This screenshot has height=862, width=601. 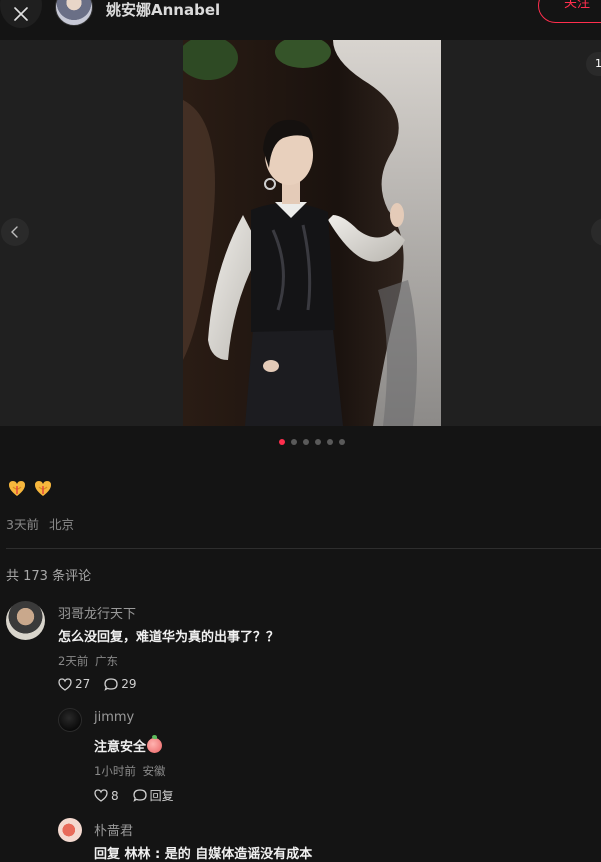 I want to click on comment-text: 注意安全, so click(x=128, y=745).